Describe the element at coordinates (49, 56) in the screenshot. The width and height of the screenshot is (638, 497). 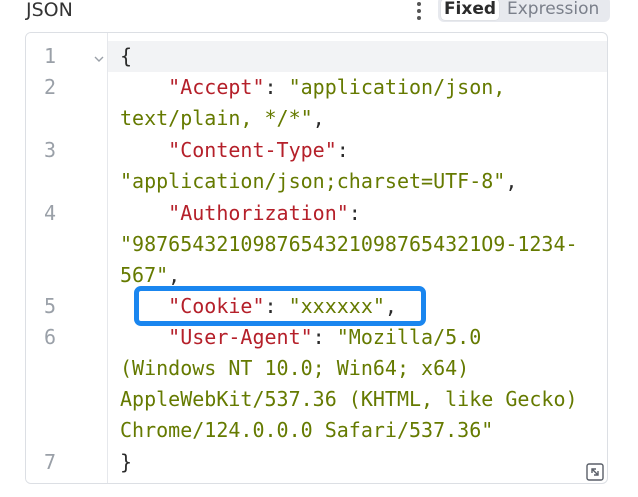
I see `line-number: 1` at that location.